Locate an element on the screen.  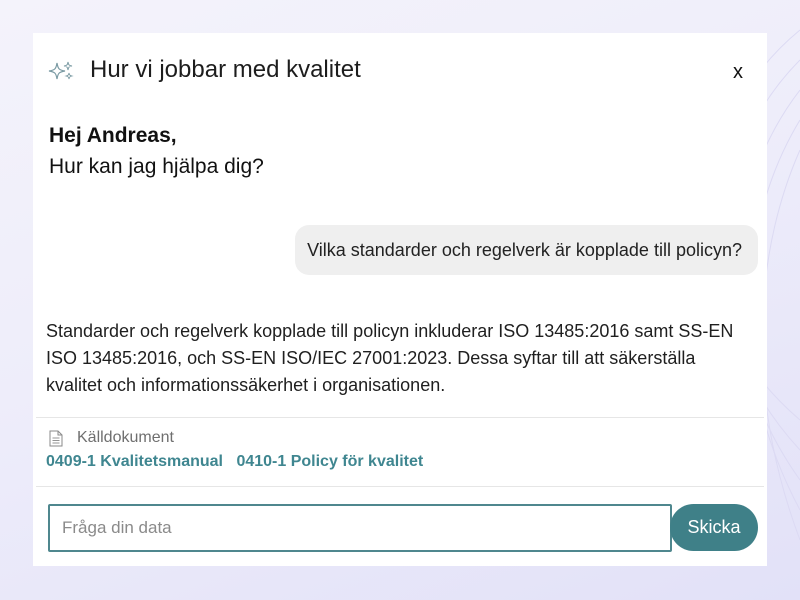
close-button: x is located at coordinates (738, 72).